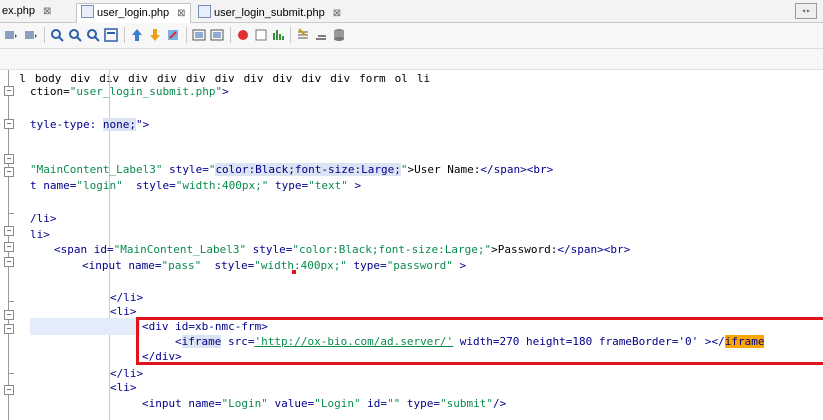 Image resolution: width=823 pixels, height=420 pixels. I want to click on code-token: </li>, so click(127, 297).